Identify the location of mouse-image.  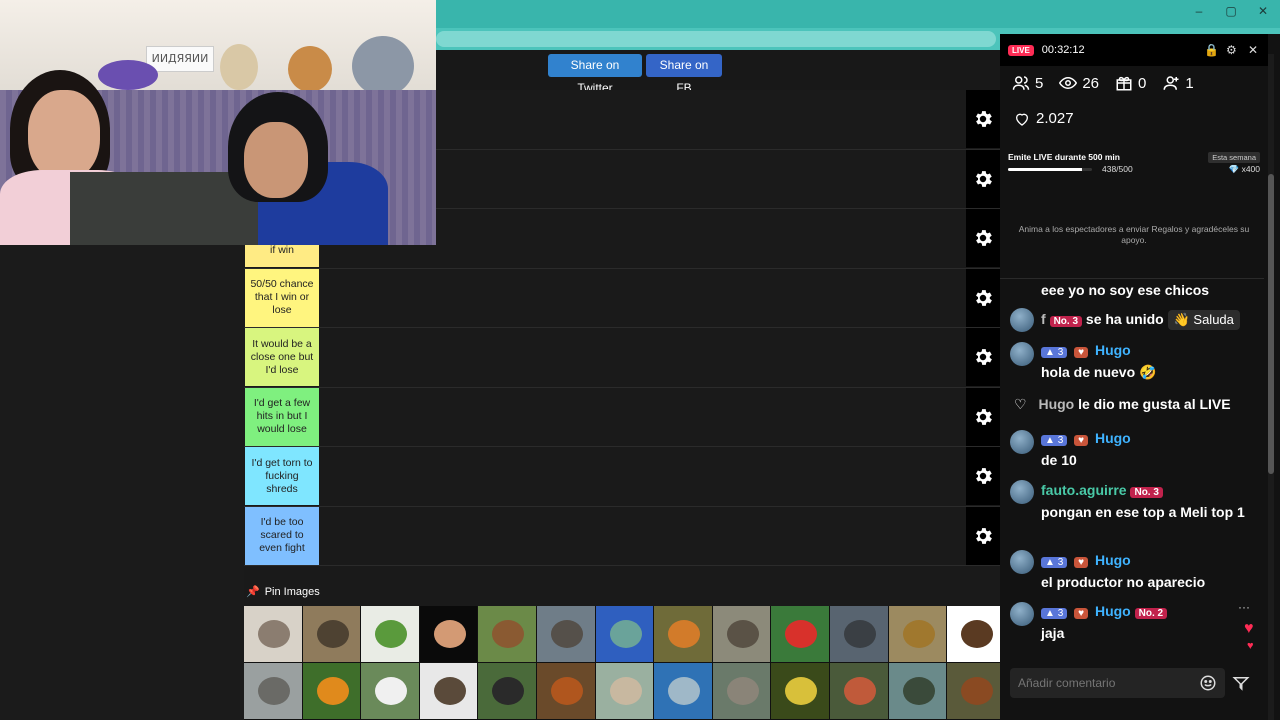
(273, 634).